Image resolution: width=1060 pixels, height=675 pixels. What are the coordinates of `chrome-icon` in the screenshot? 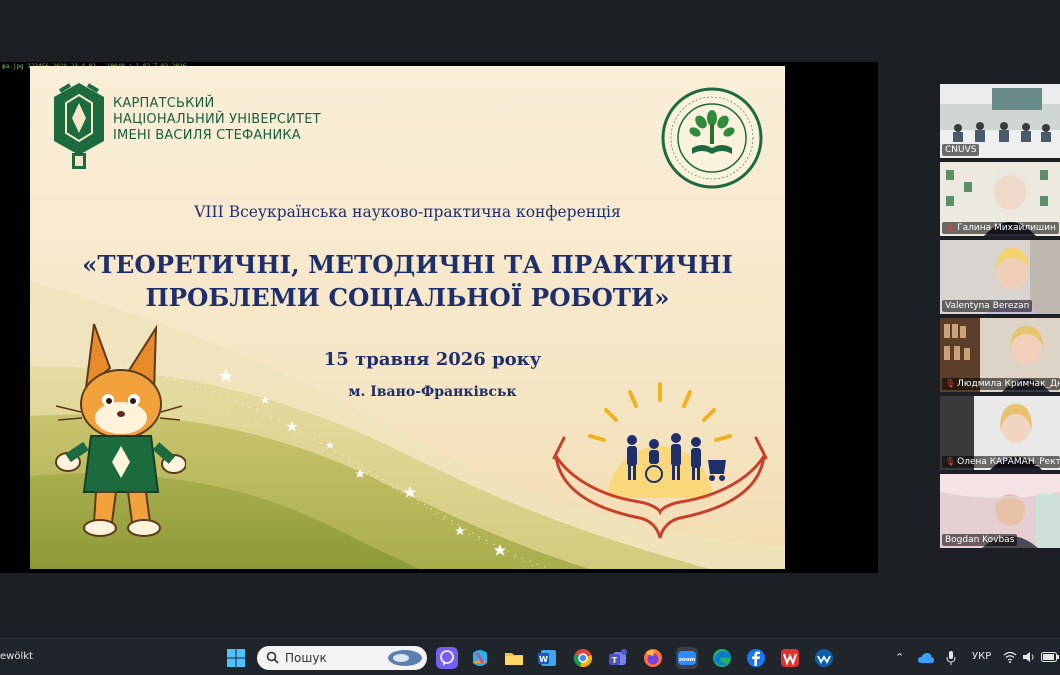 It's located at (583, 658).